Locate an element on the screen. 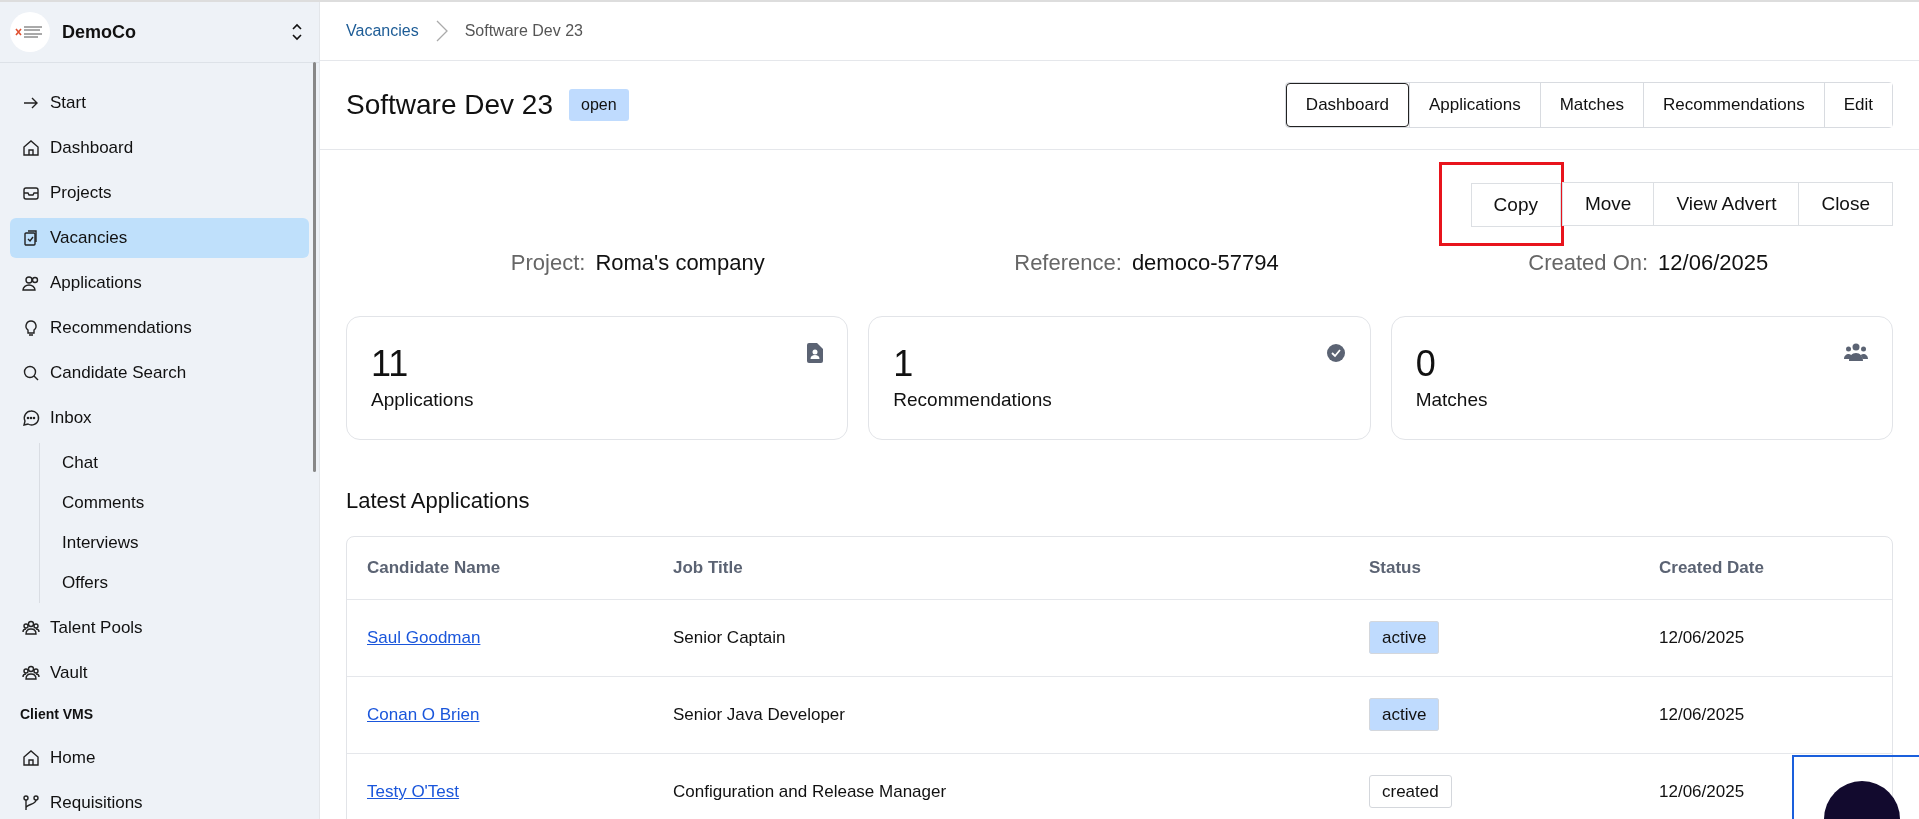 Image resolution: width=1919 pixels, height=819 pixels. meta-label: Created On: is located at coordinates (1588, 262).